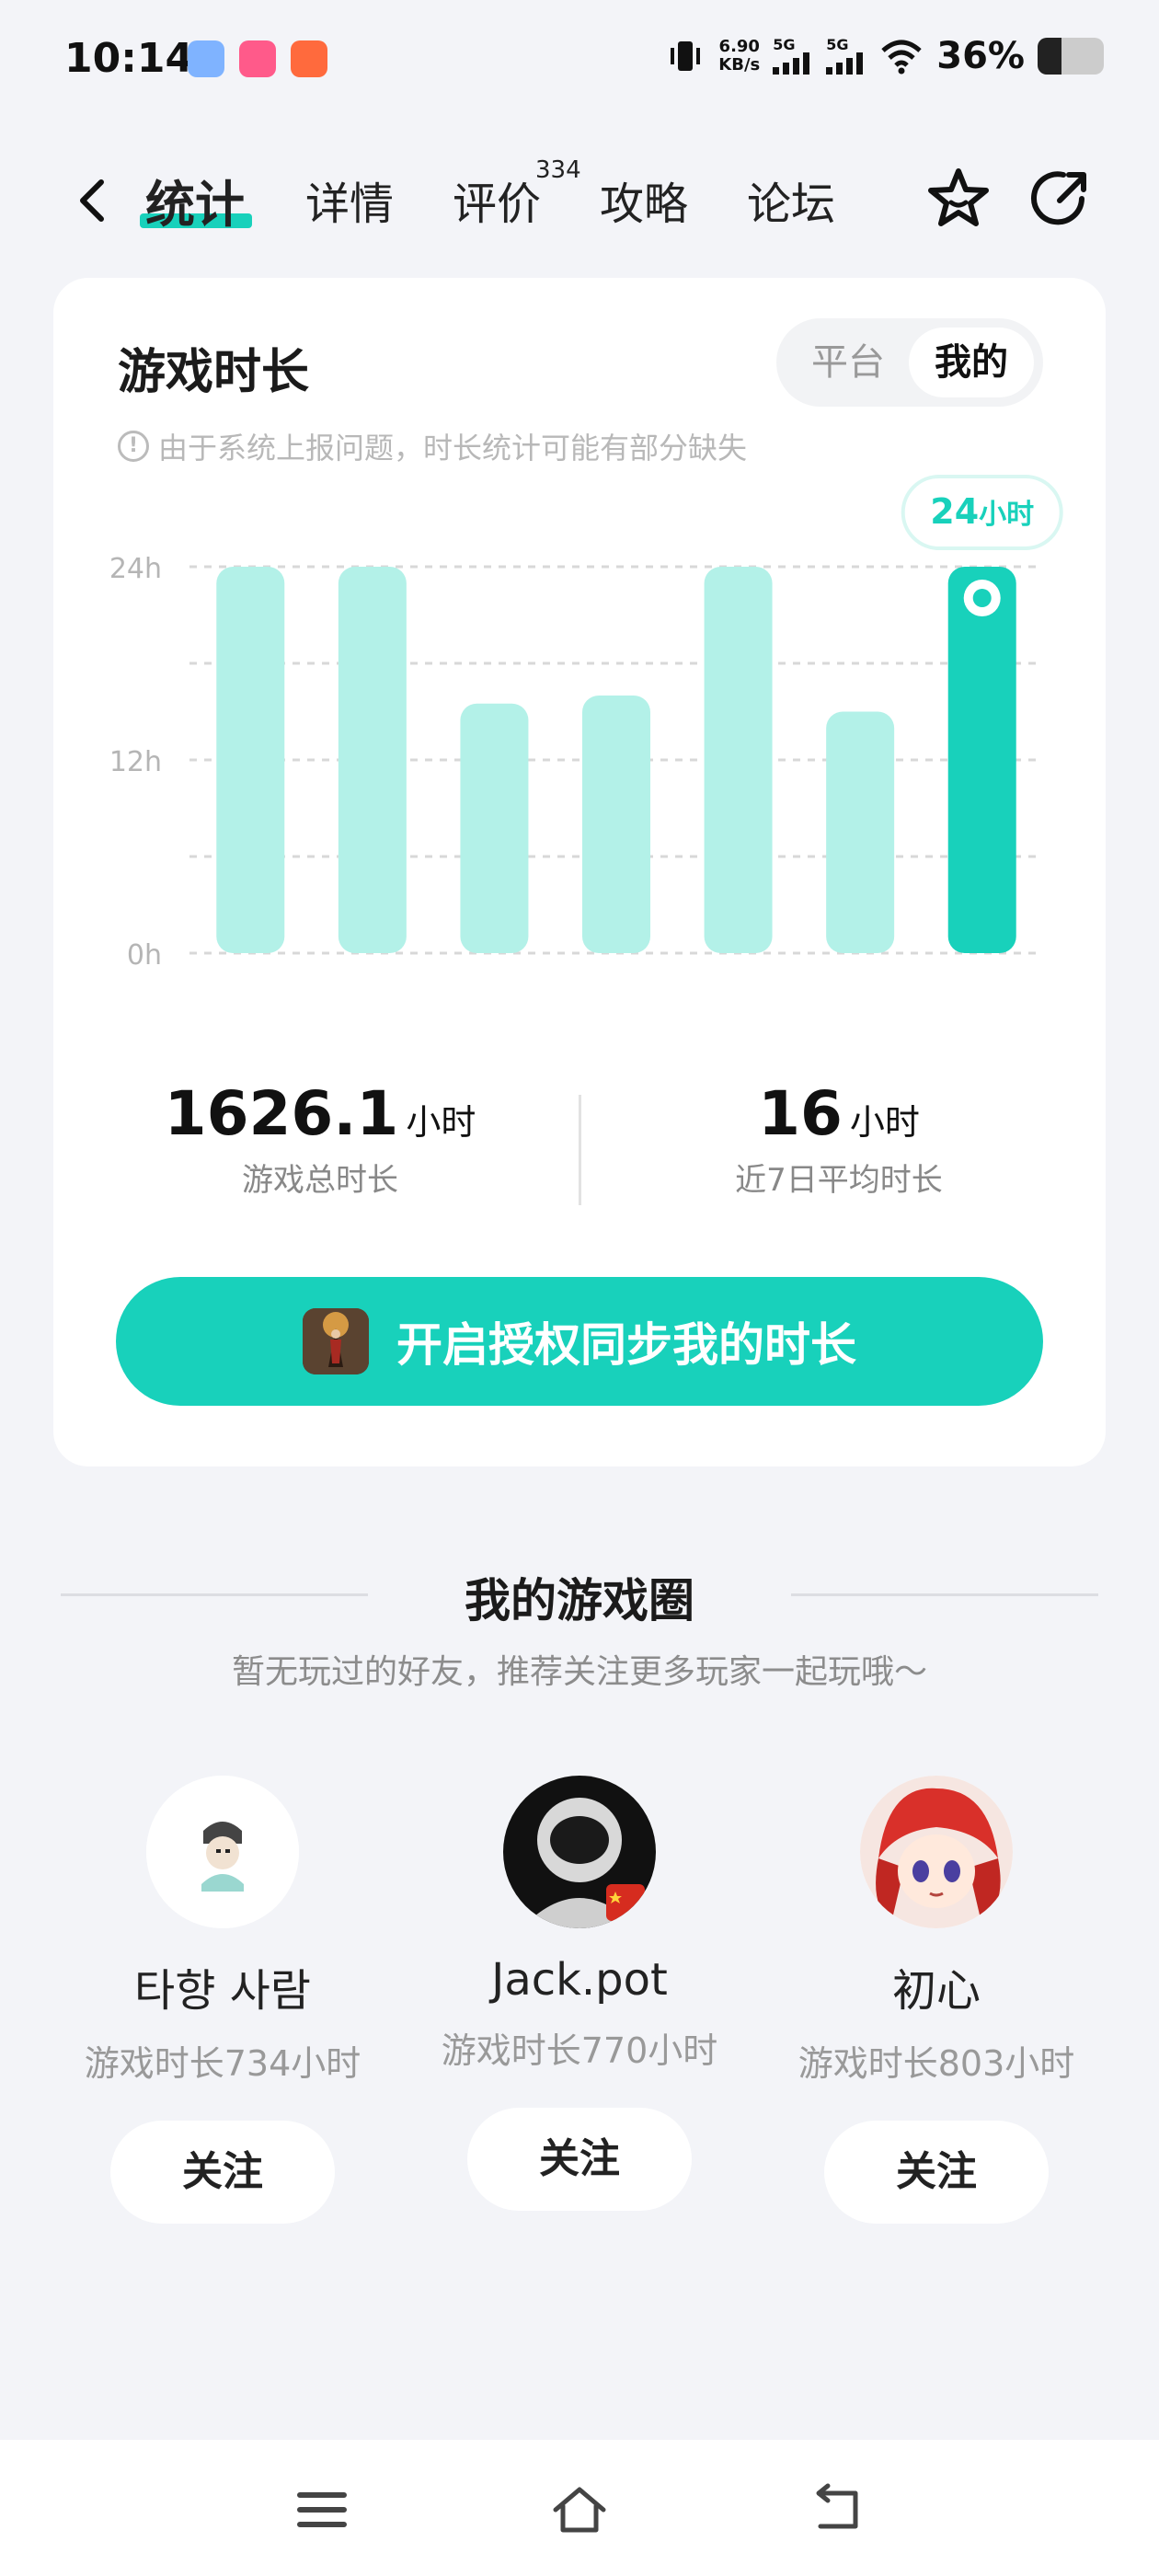 This screenshot has width=1159, height=2576. What do you see at coordinates (1071, 56) in the screenshot?
I see `battery-icon` at bounding box center [1071, 56].